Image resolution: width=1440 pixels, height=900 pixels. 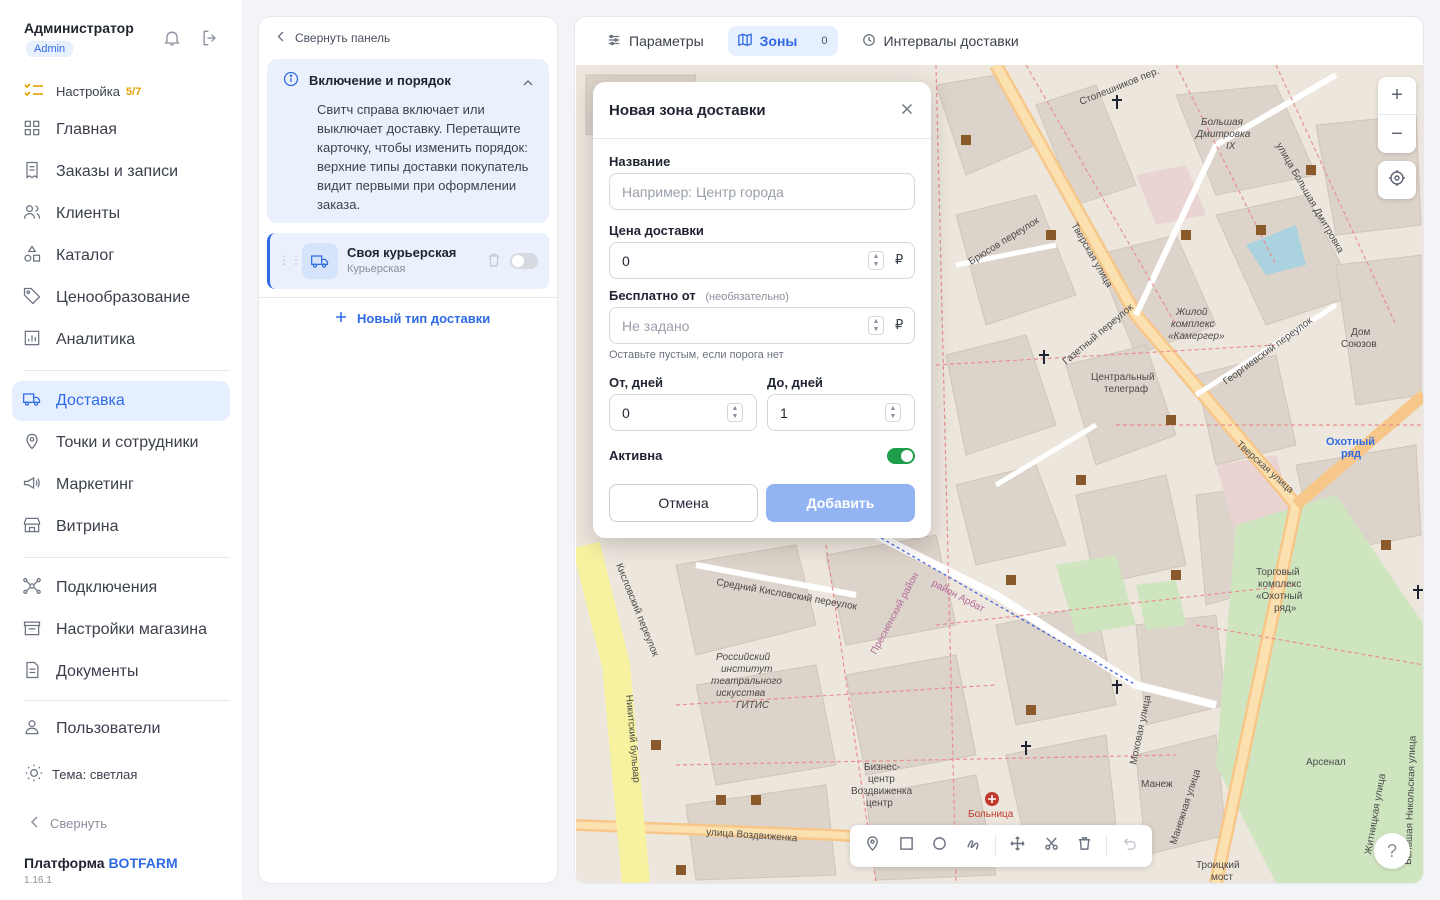 I want to click on nav-item-users: Пользователи, so click(x=121, y=729).